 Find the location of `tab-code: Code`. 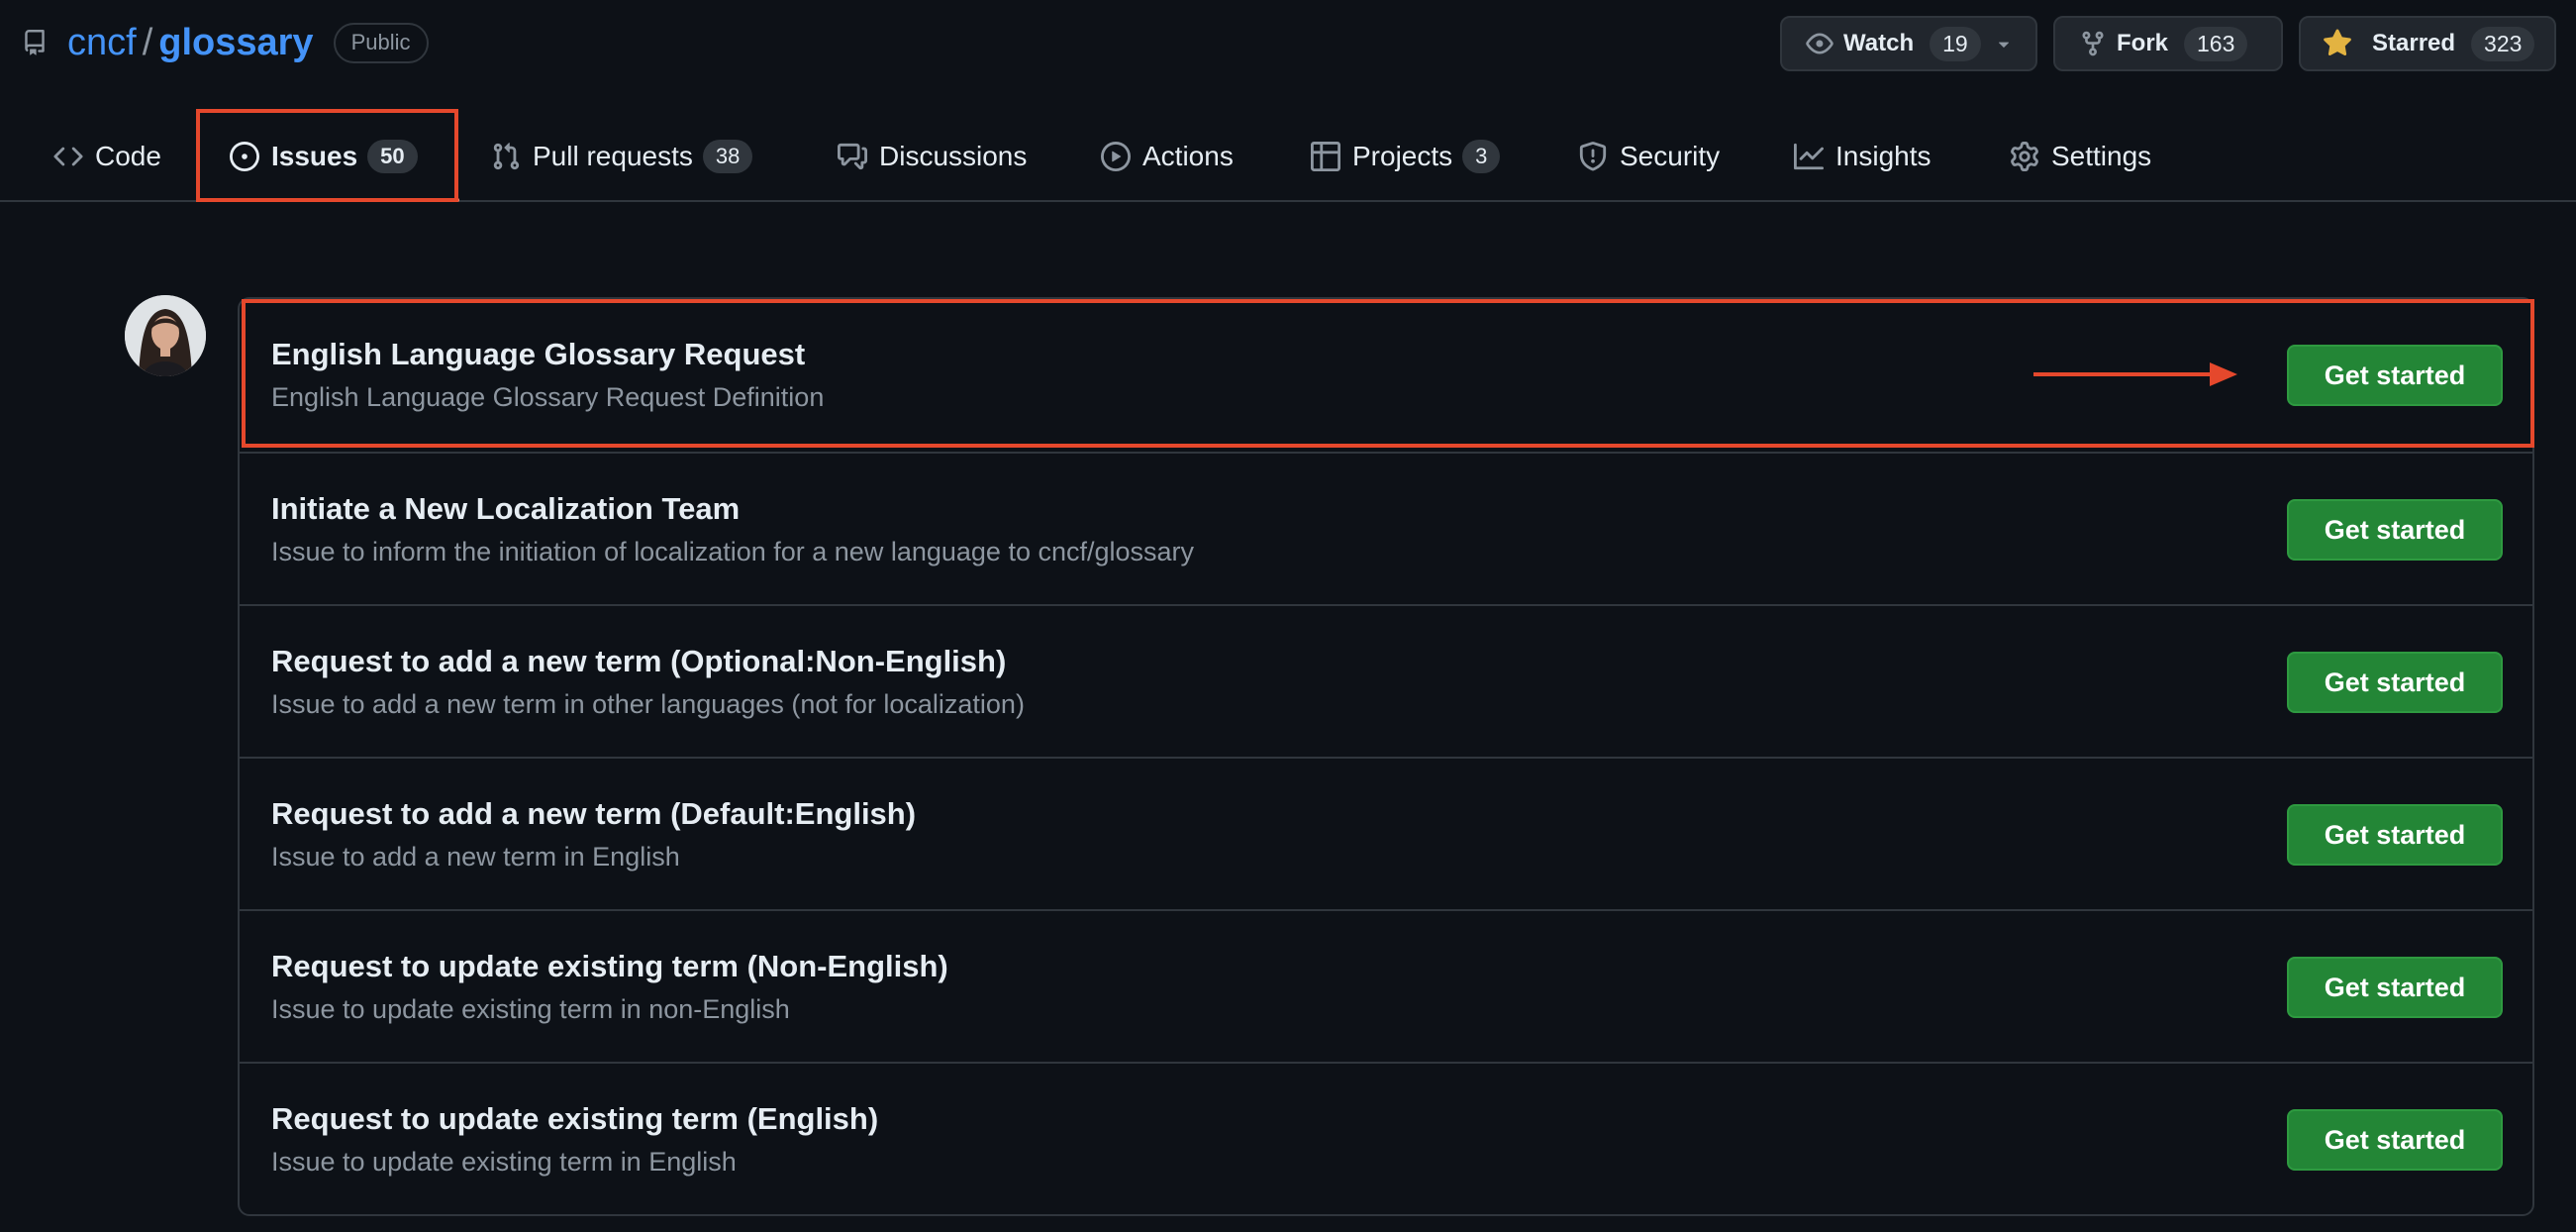

tab-code: Code is located at coordinates (107, 156).